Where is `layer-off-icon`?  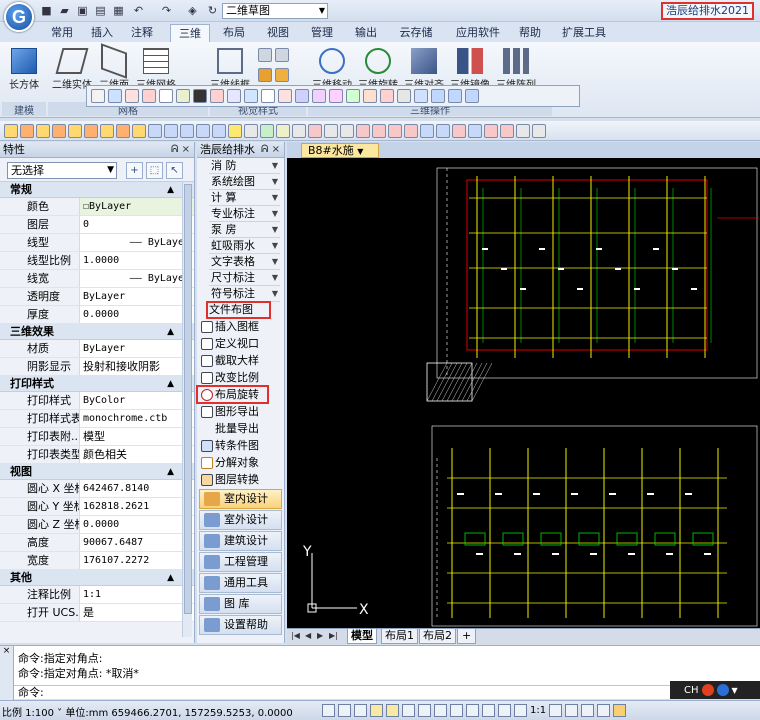 layer-off-icon is located at coordinates (43, 130).